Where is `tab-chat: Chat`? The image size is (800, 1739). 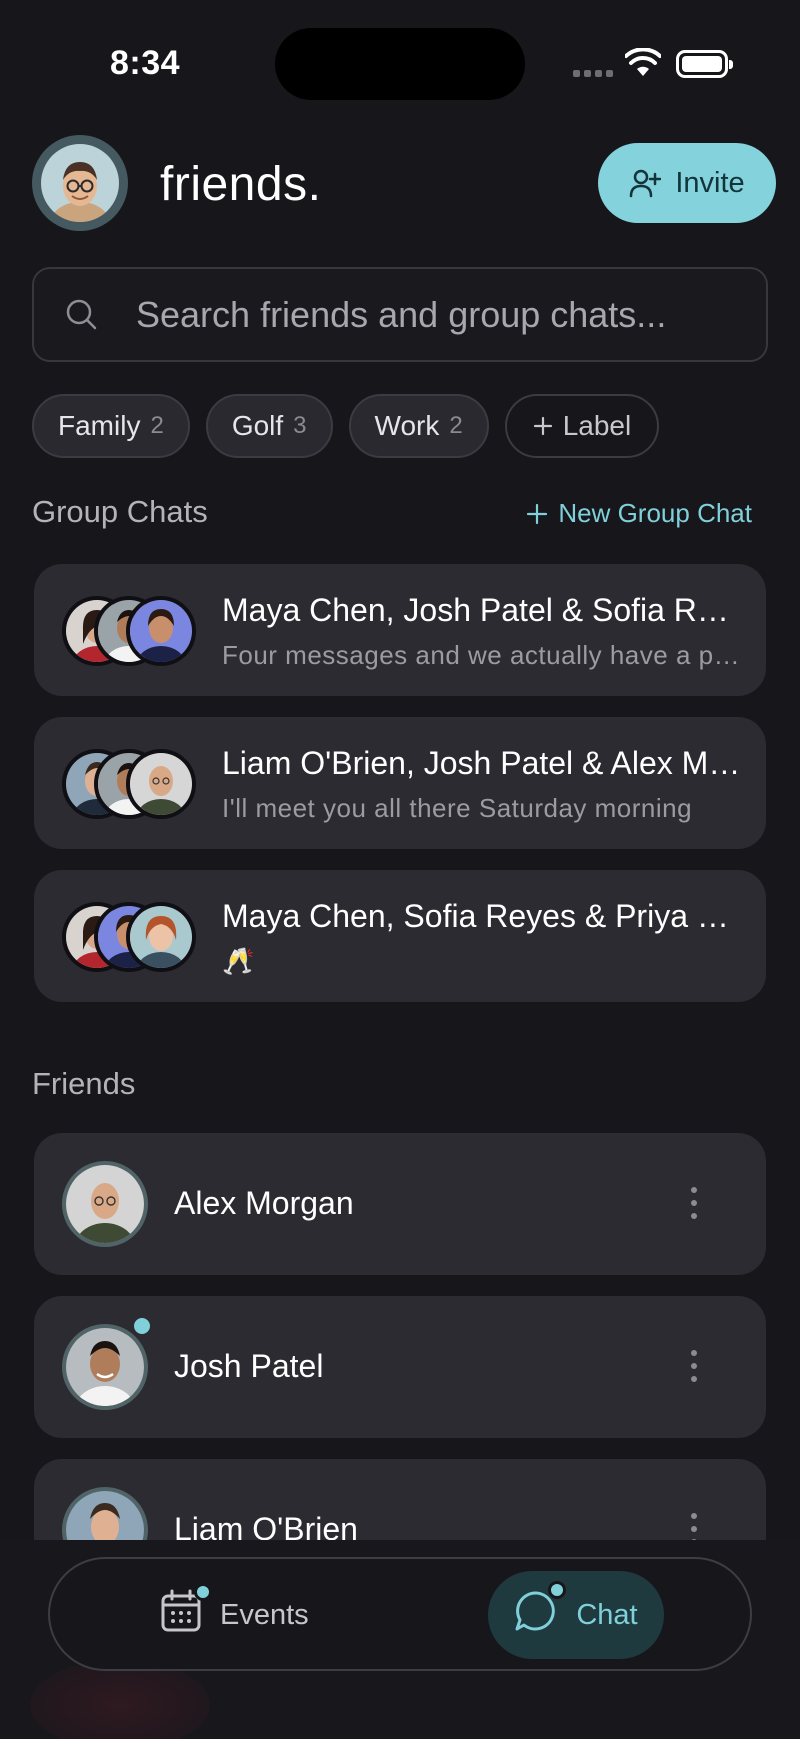 tab-chat: Chat is located at coordinates (576, 1615).